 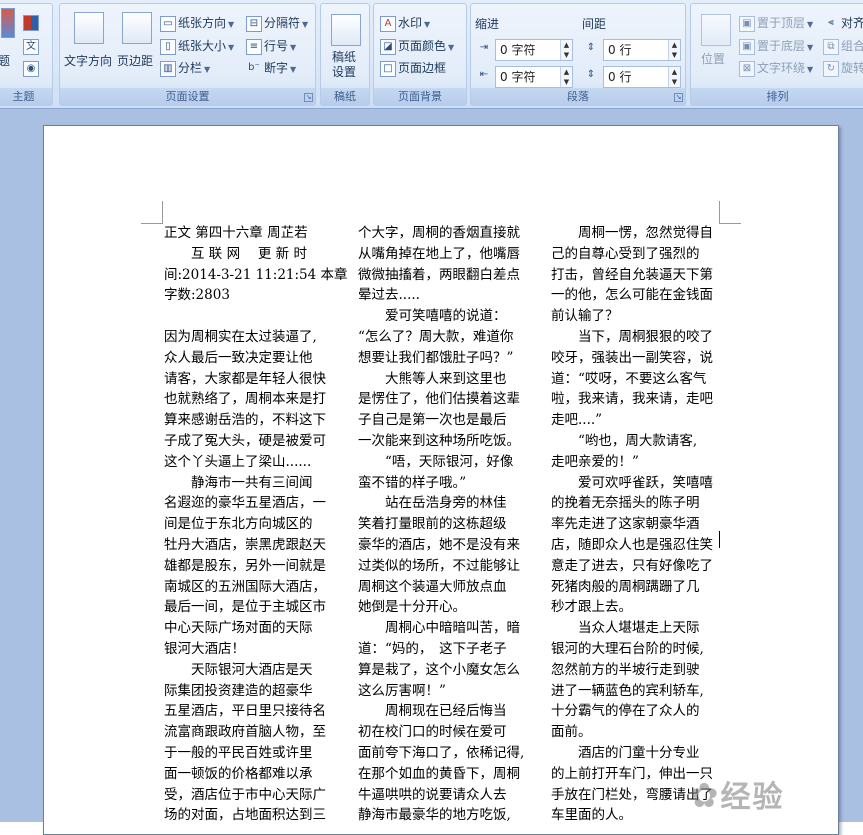 What do you see at coordinates (436, 357) in the screenshot?
I see `text-line: 想要让我们都饿肚子吗？”` at bounding box center [436, 357].